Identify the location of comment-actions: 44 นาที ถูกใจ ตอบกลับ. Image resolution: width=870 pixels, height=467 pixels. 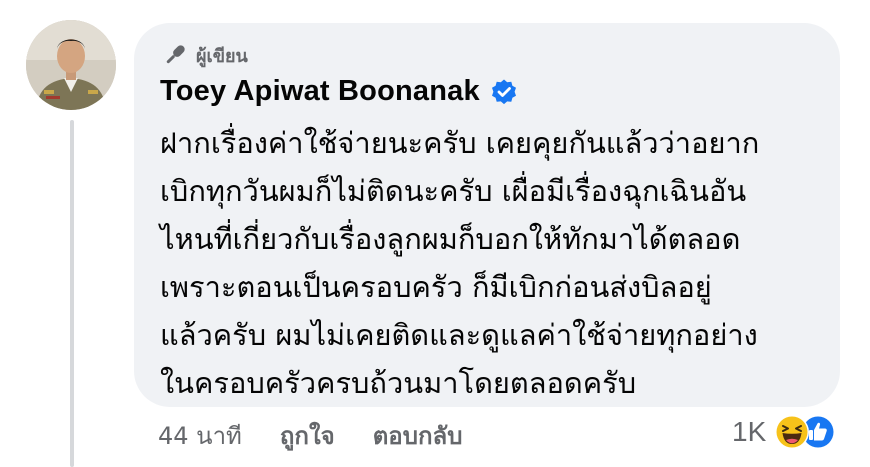
(310, 435).